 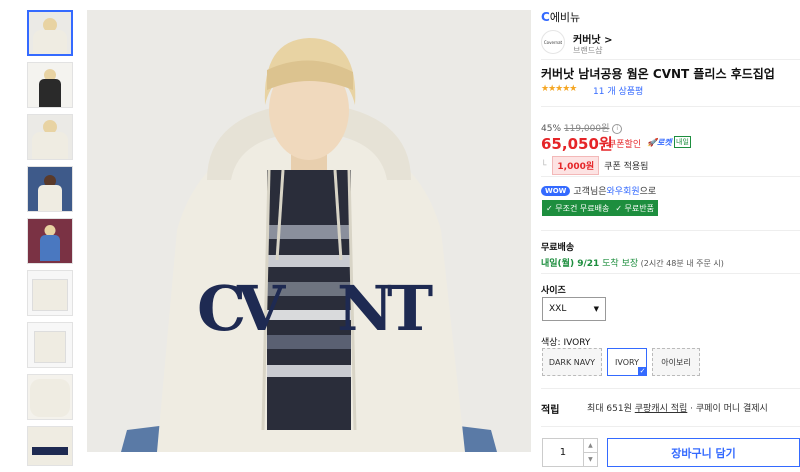 What do you see at coordinates (563, 452) in the screenshot?
I see `quantity-input: 1` at bounding box center [563, 452].